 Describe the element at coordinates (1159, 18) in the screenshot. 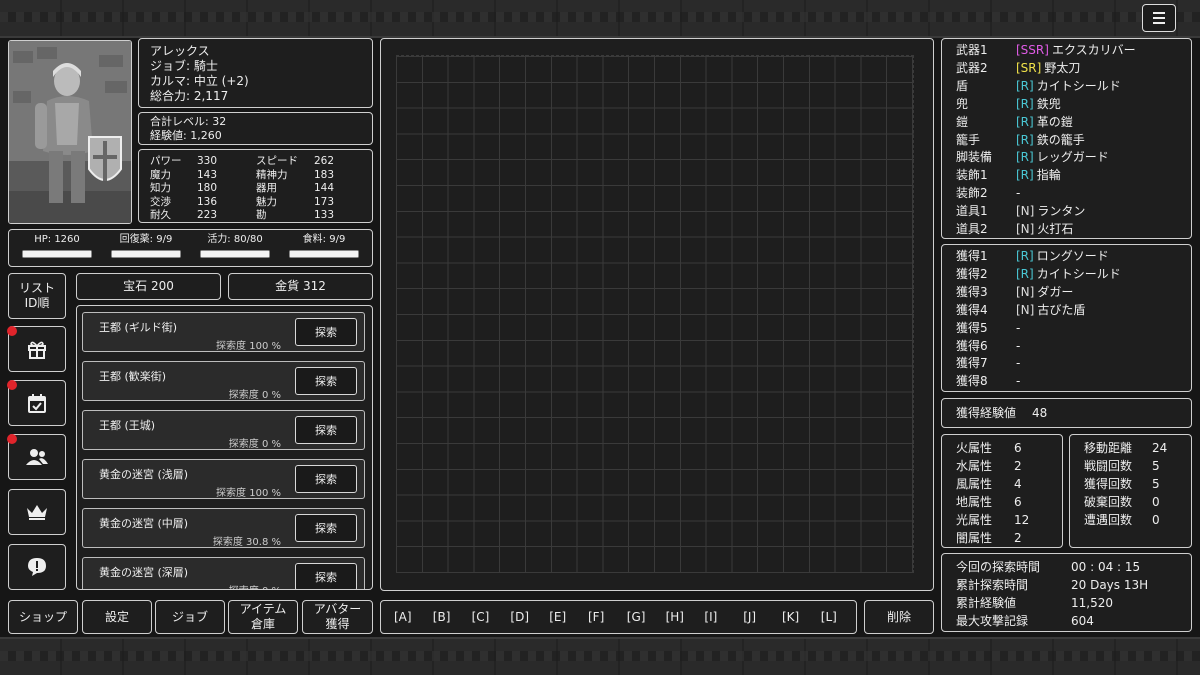

I see `main-menu-button` at that location.